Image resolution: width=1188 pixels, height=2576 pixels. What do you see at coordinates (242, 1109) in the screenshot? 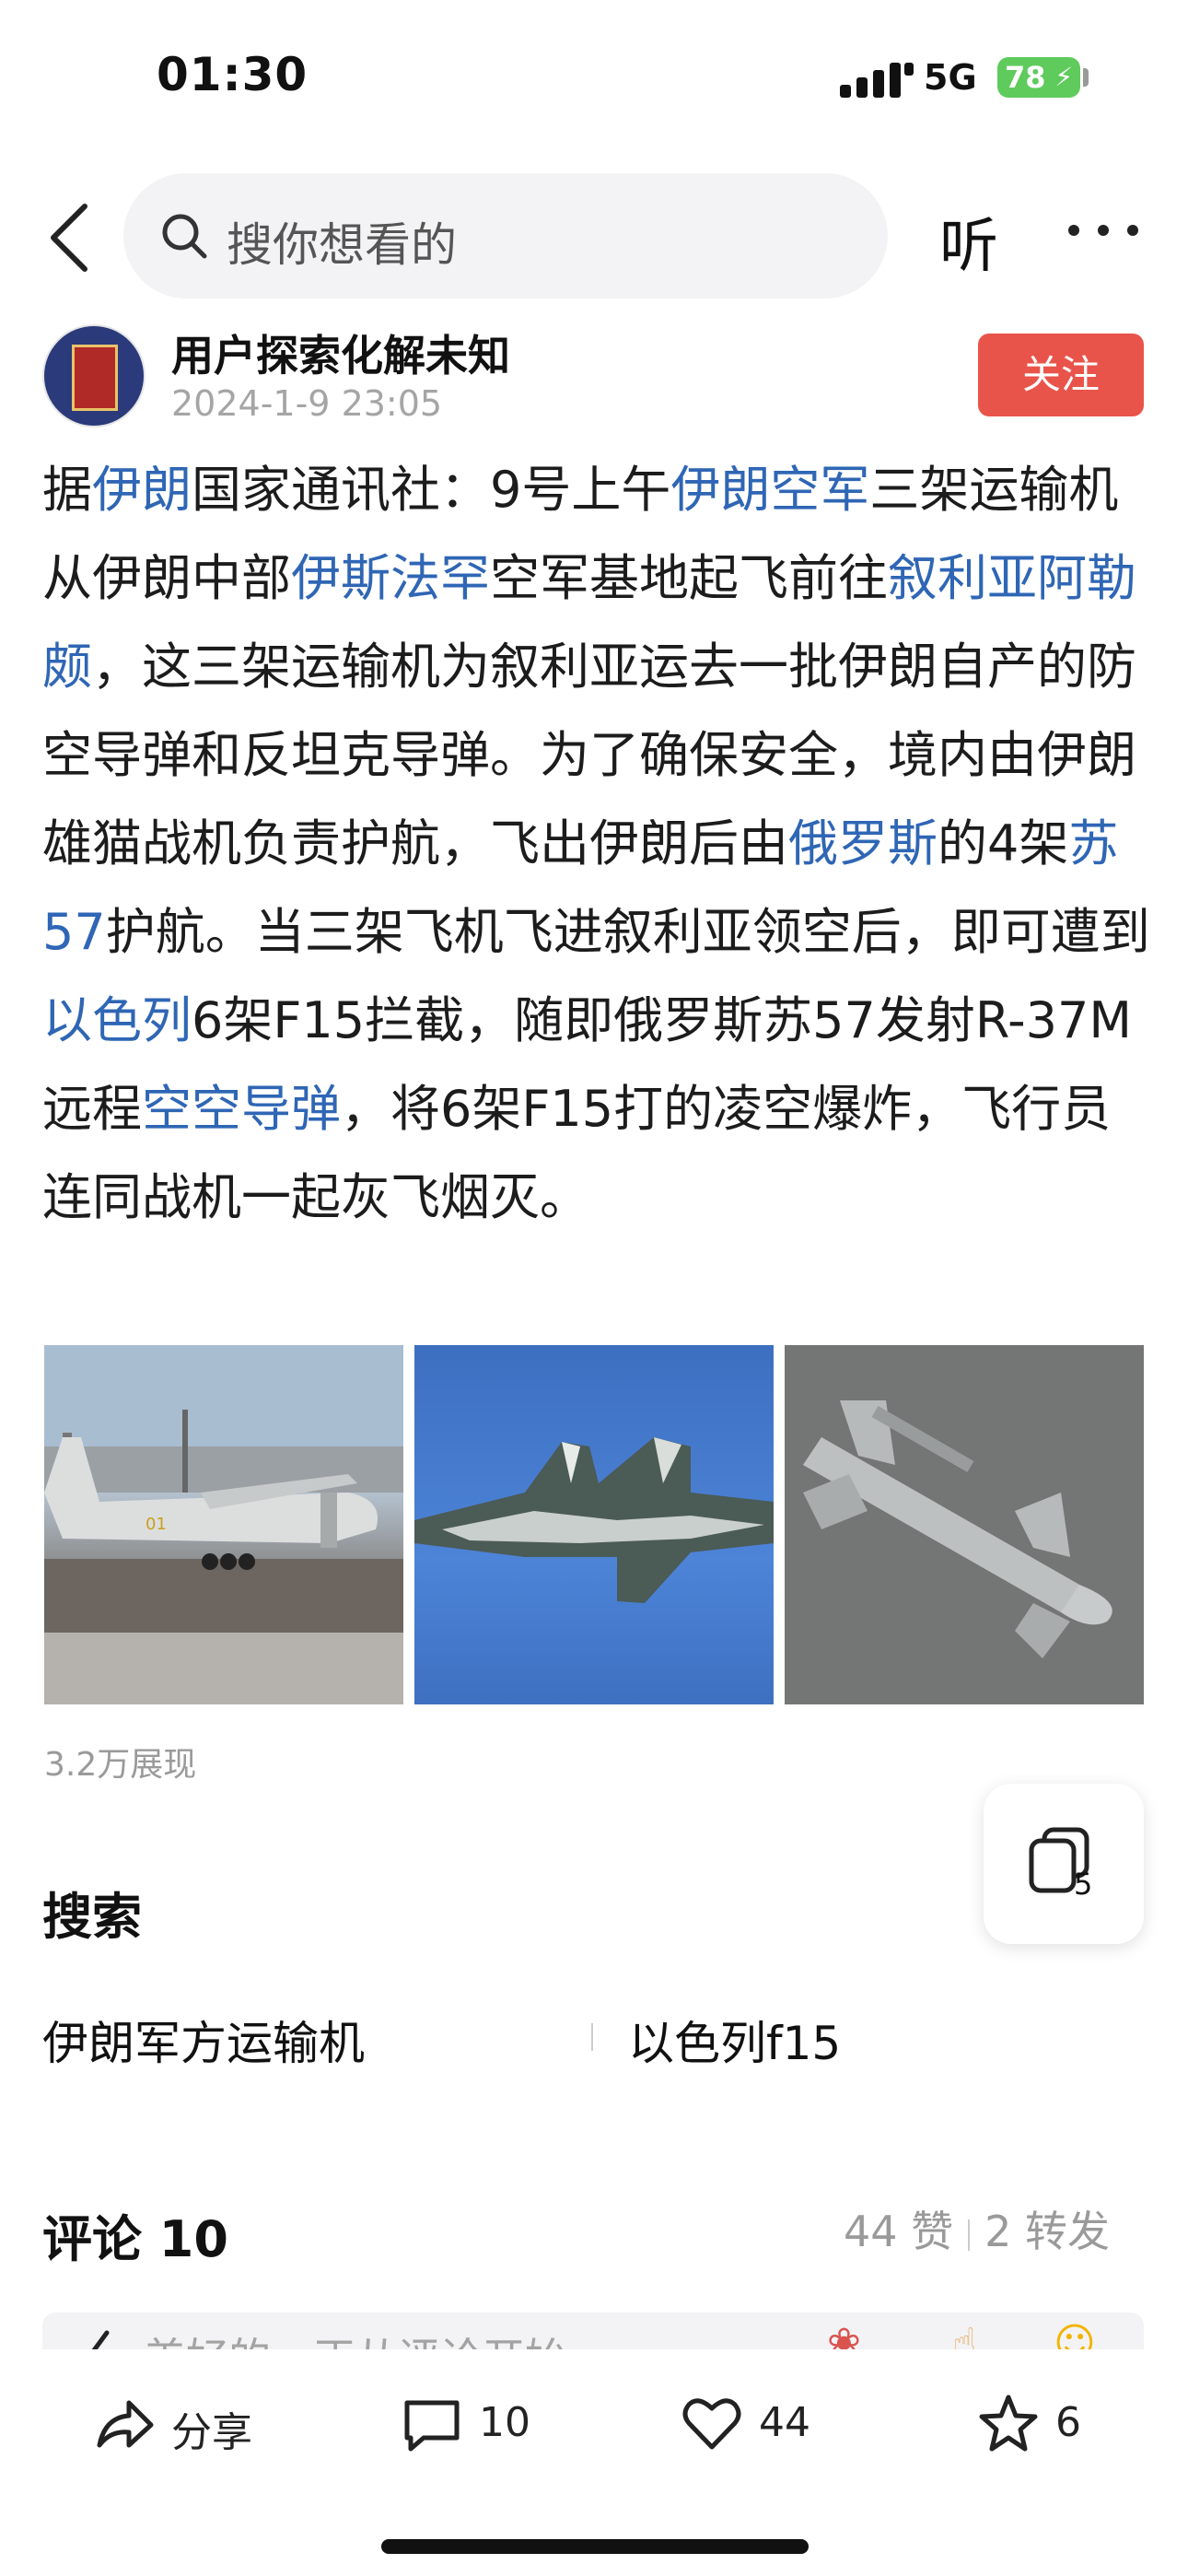
I see `article-topic-link: 空空导弹` at bounding box center [242, 1109].